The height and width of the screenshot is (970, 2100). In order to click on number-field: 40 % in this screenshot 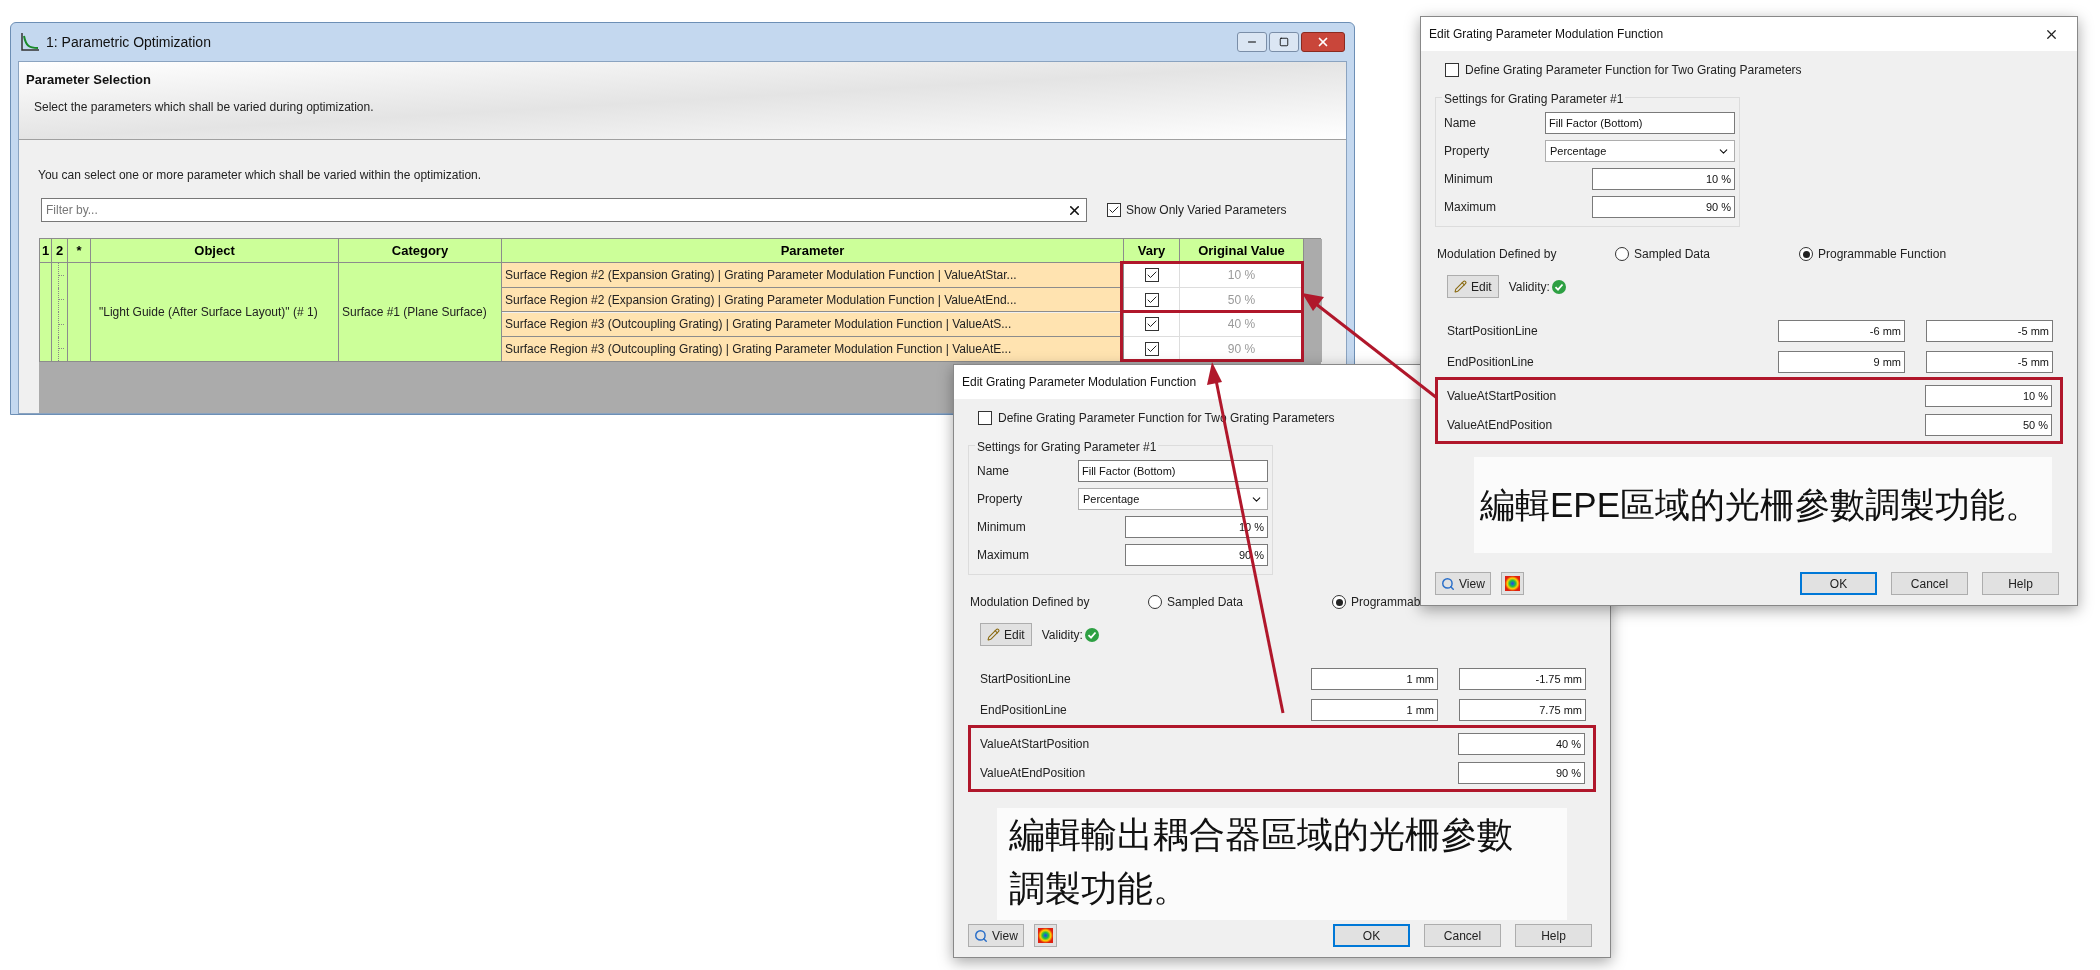, I will do `click(1521, 744)`.